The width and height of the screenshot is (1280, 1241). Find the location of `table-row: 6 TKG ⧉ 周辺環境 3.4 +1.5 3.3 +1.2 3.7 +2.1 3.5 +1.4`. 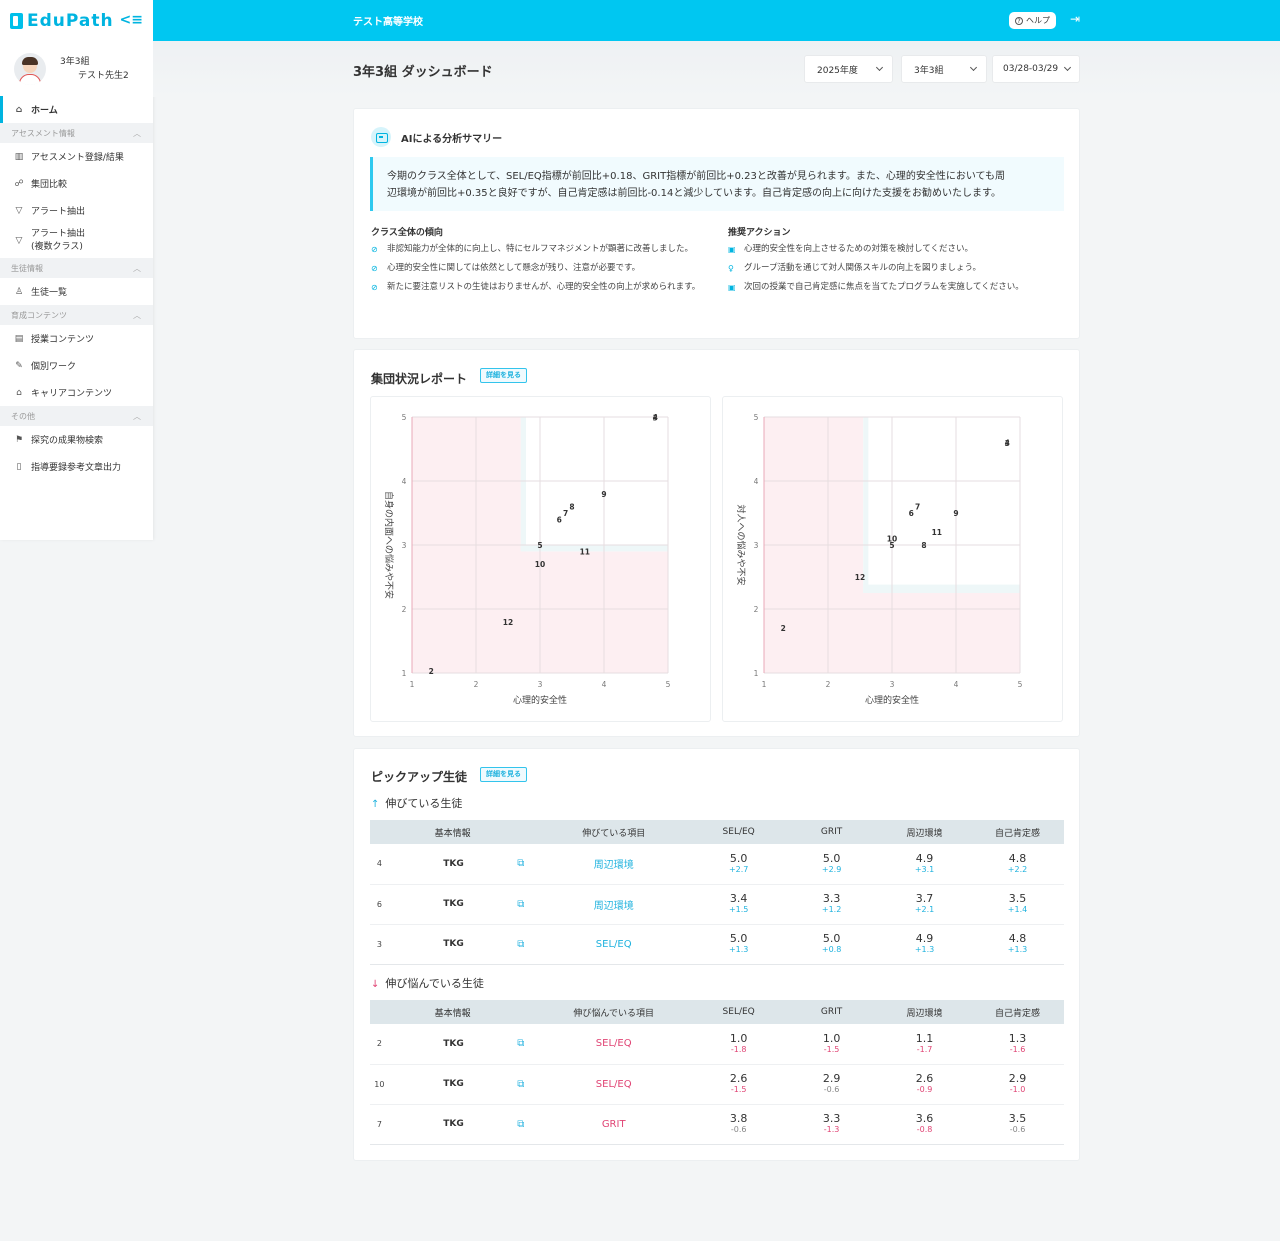

table-row: 6 TKG ⧉ 周辺環境 3.4 +1.5 3.3 +1.2 3.7 +2.1 3.5 +1.4 is located at coordinates (717, 904).